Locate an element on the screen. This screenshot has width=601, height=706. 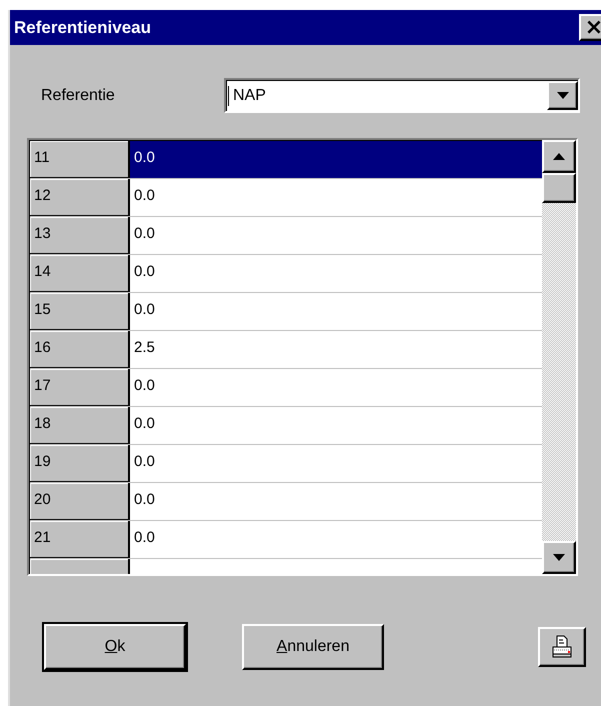
row-header: 21 is located at coordinates (80, 539).